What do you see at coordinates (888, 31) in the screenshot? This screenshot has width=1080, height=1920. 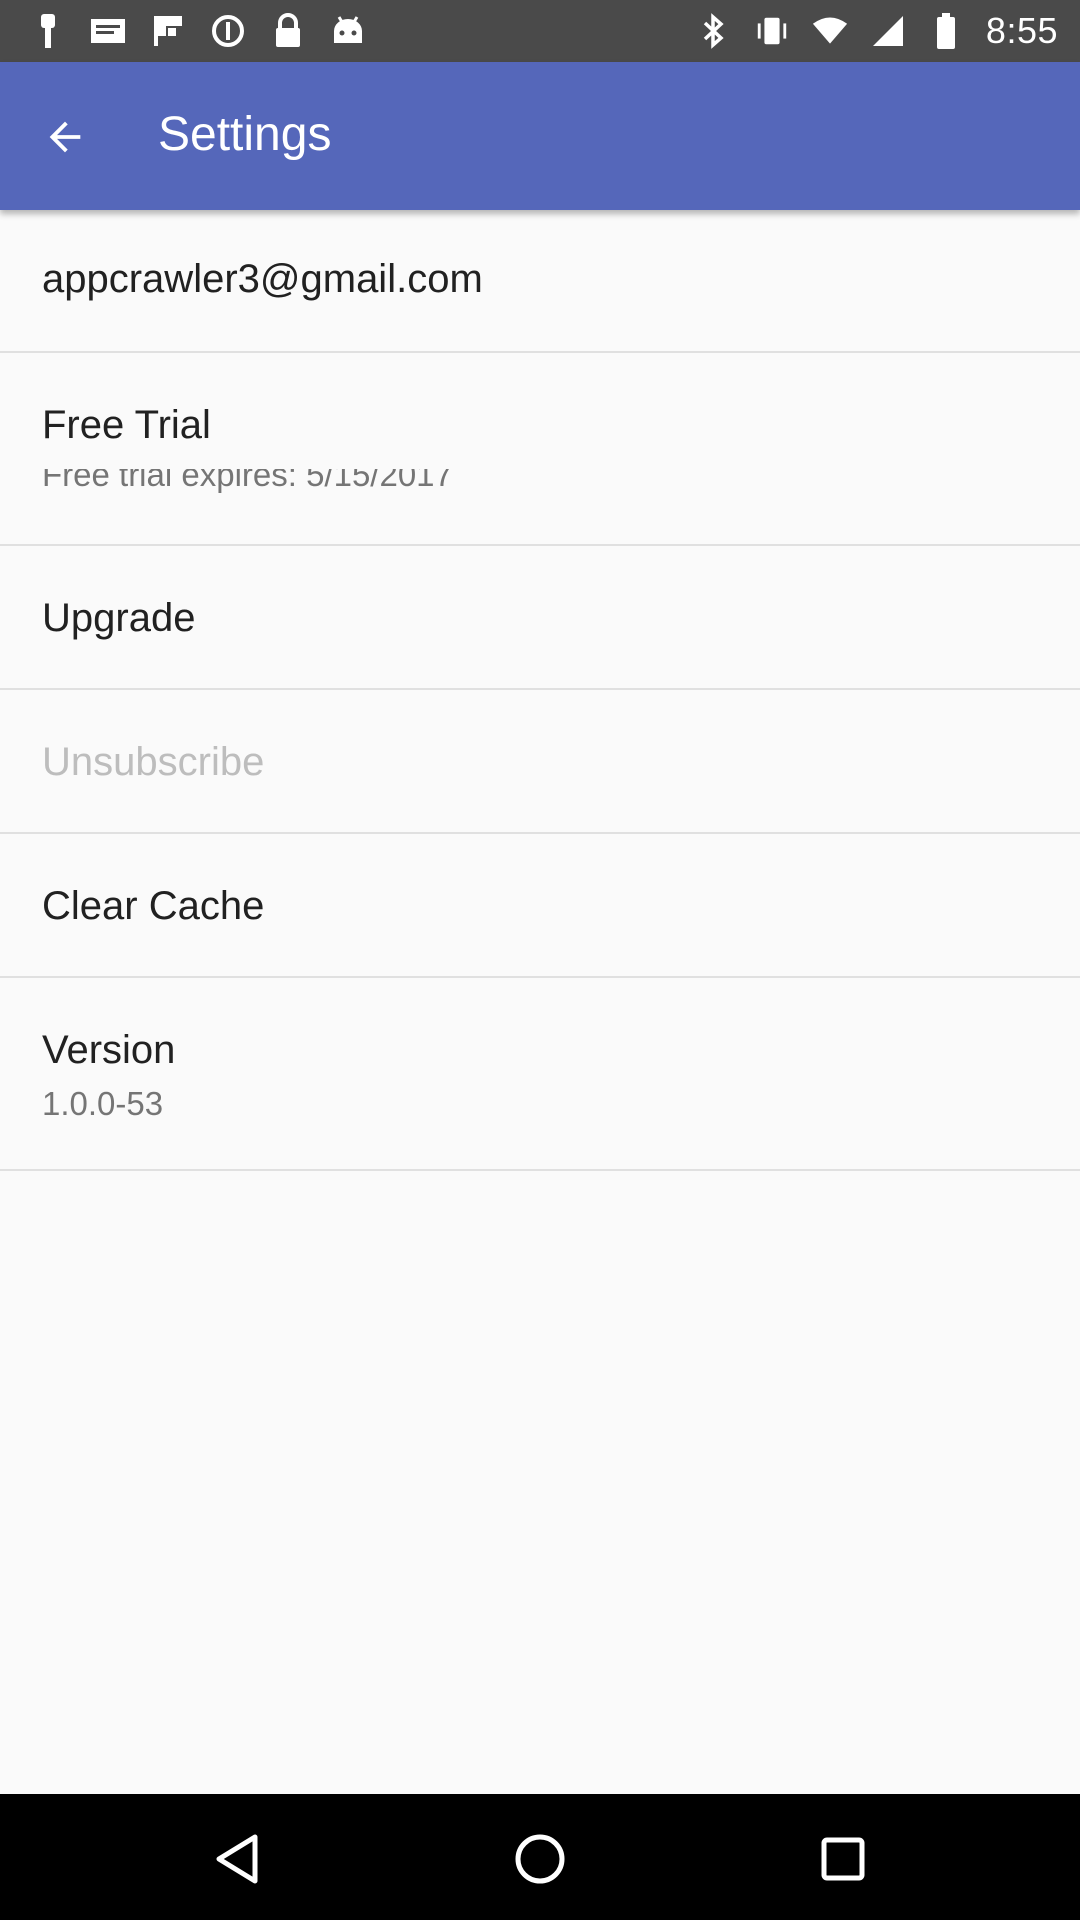 I see `signal-icon` at bounding box center [888, 31].